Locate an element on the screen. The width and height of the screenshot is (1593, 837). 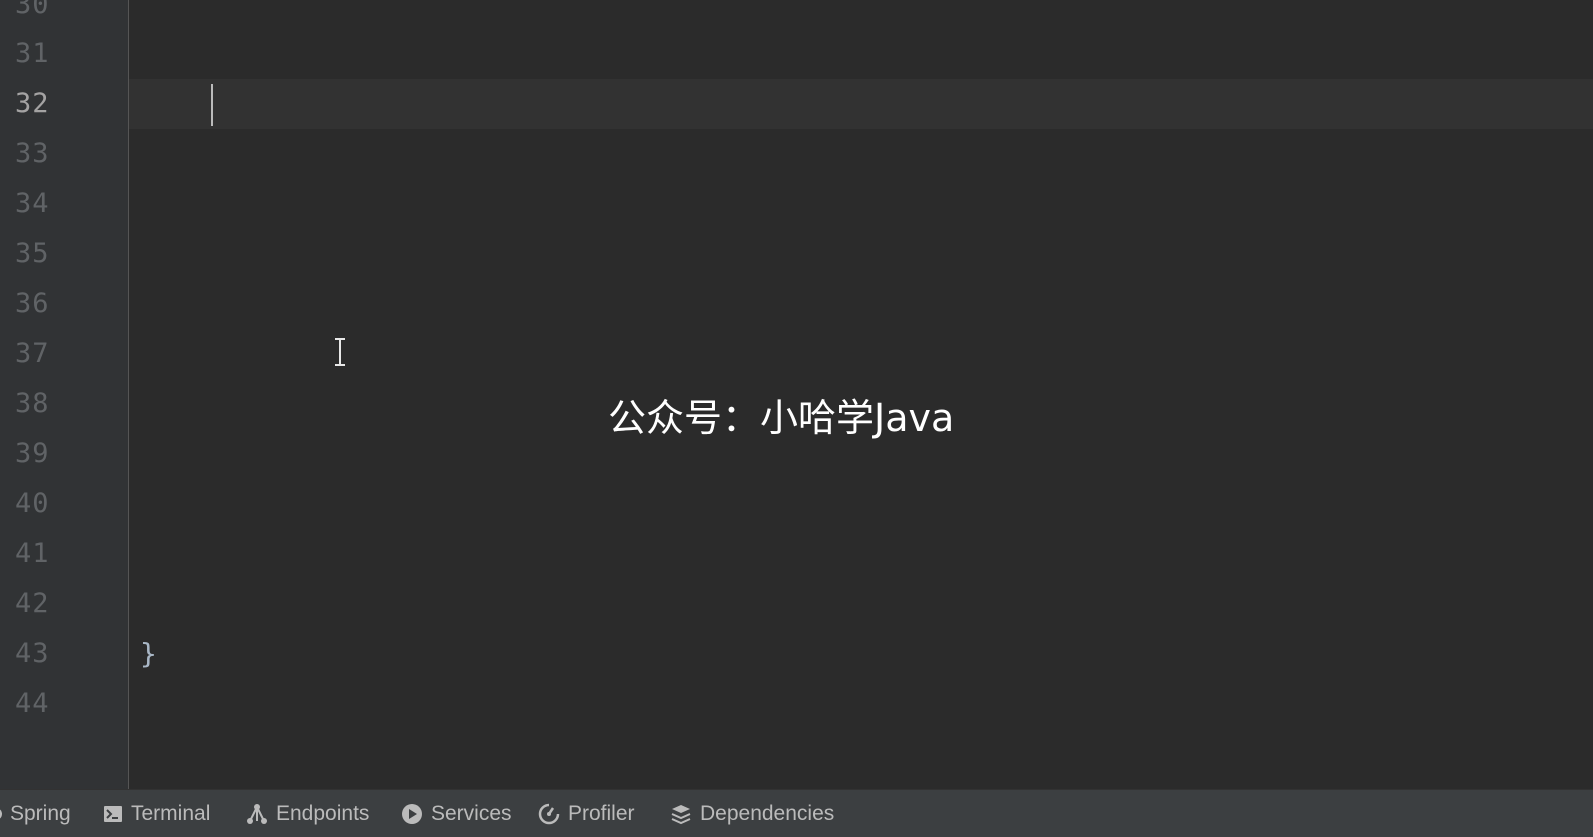
dependencies-icon is located at coordinates (681, 814).